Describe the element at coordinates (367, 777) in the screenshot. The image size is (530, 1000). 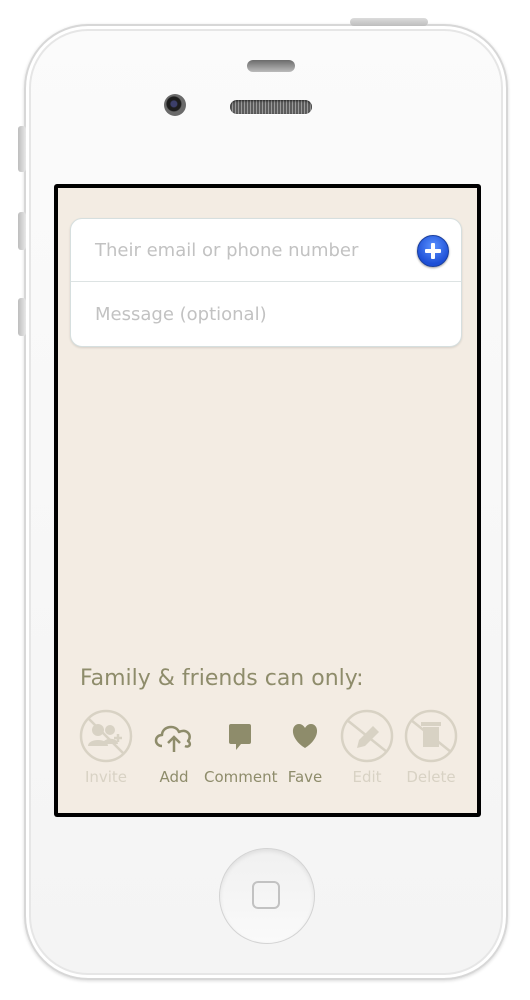
I see `permission-label-edit: Edit` at that location.